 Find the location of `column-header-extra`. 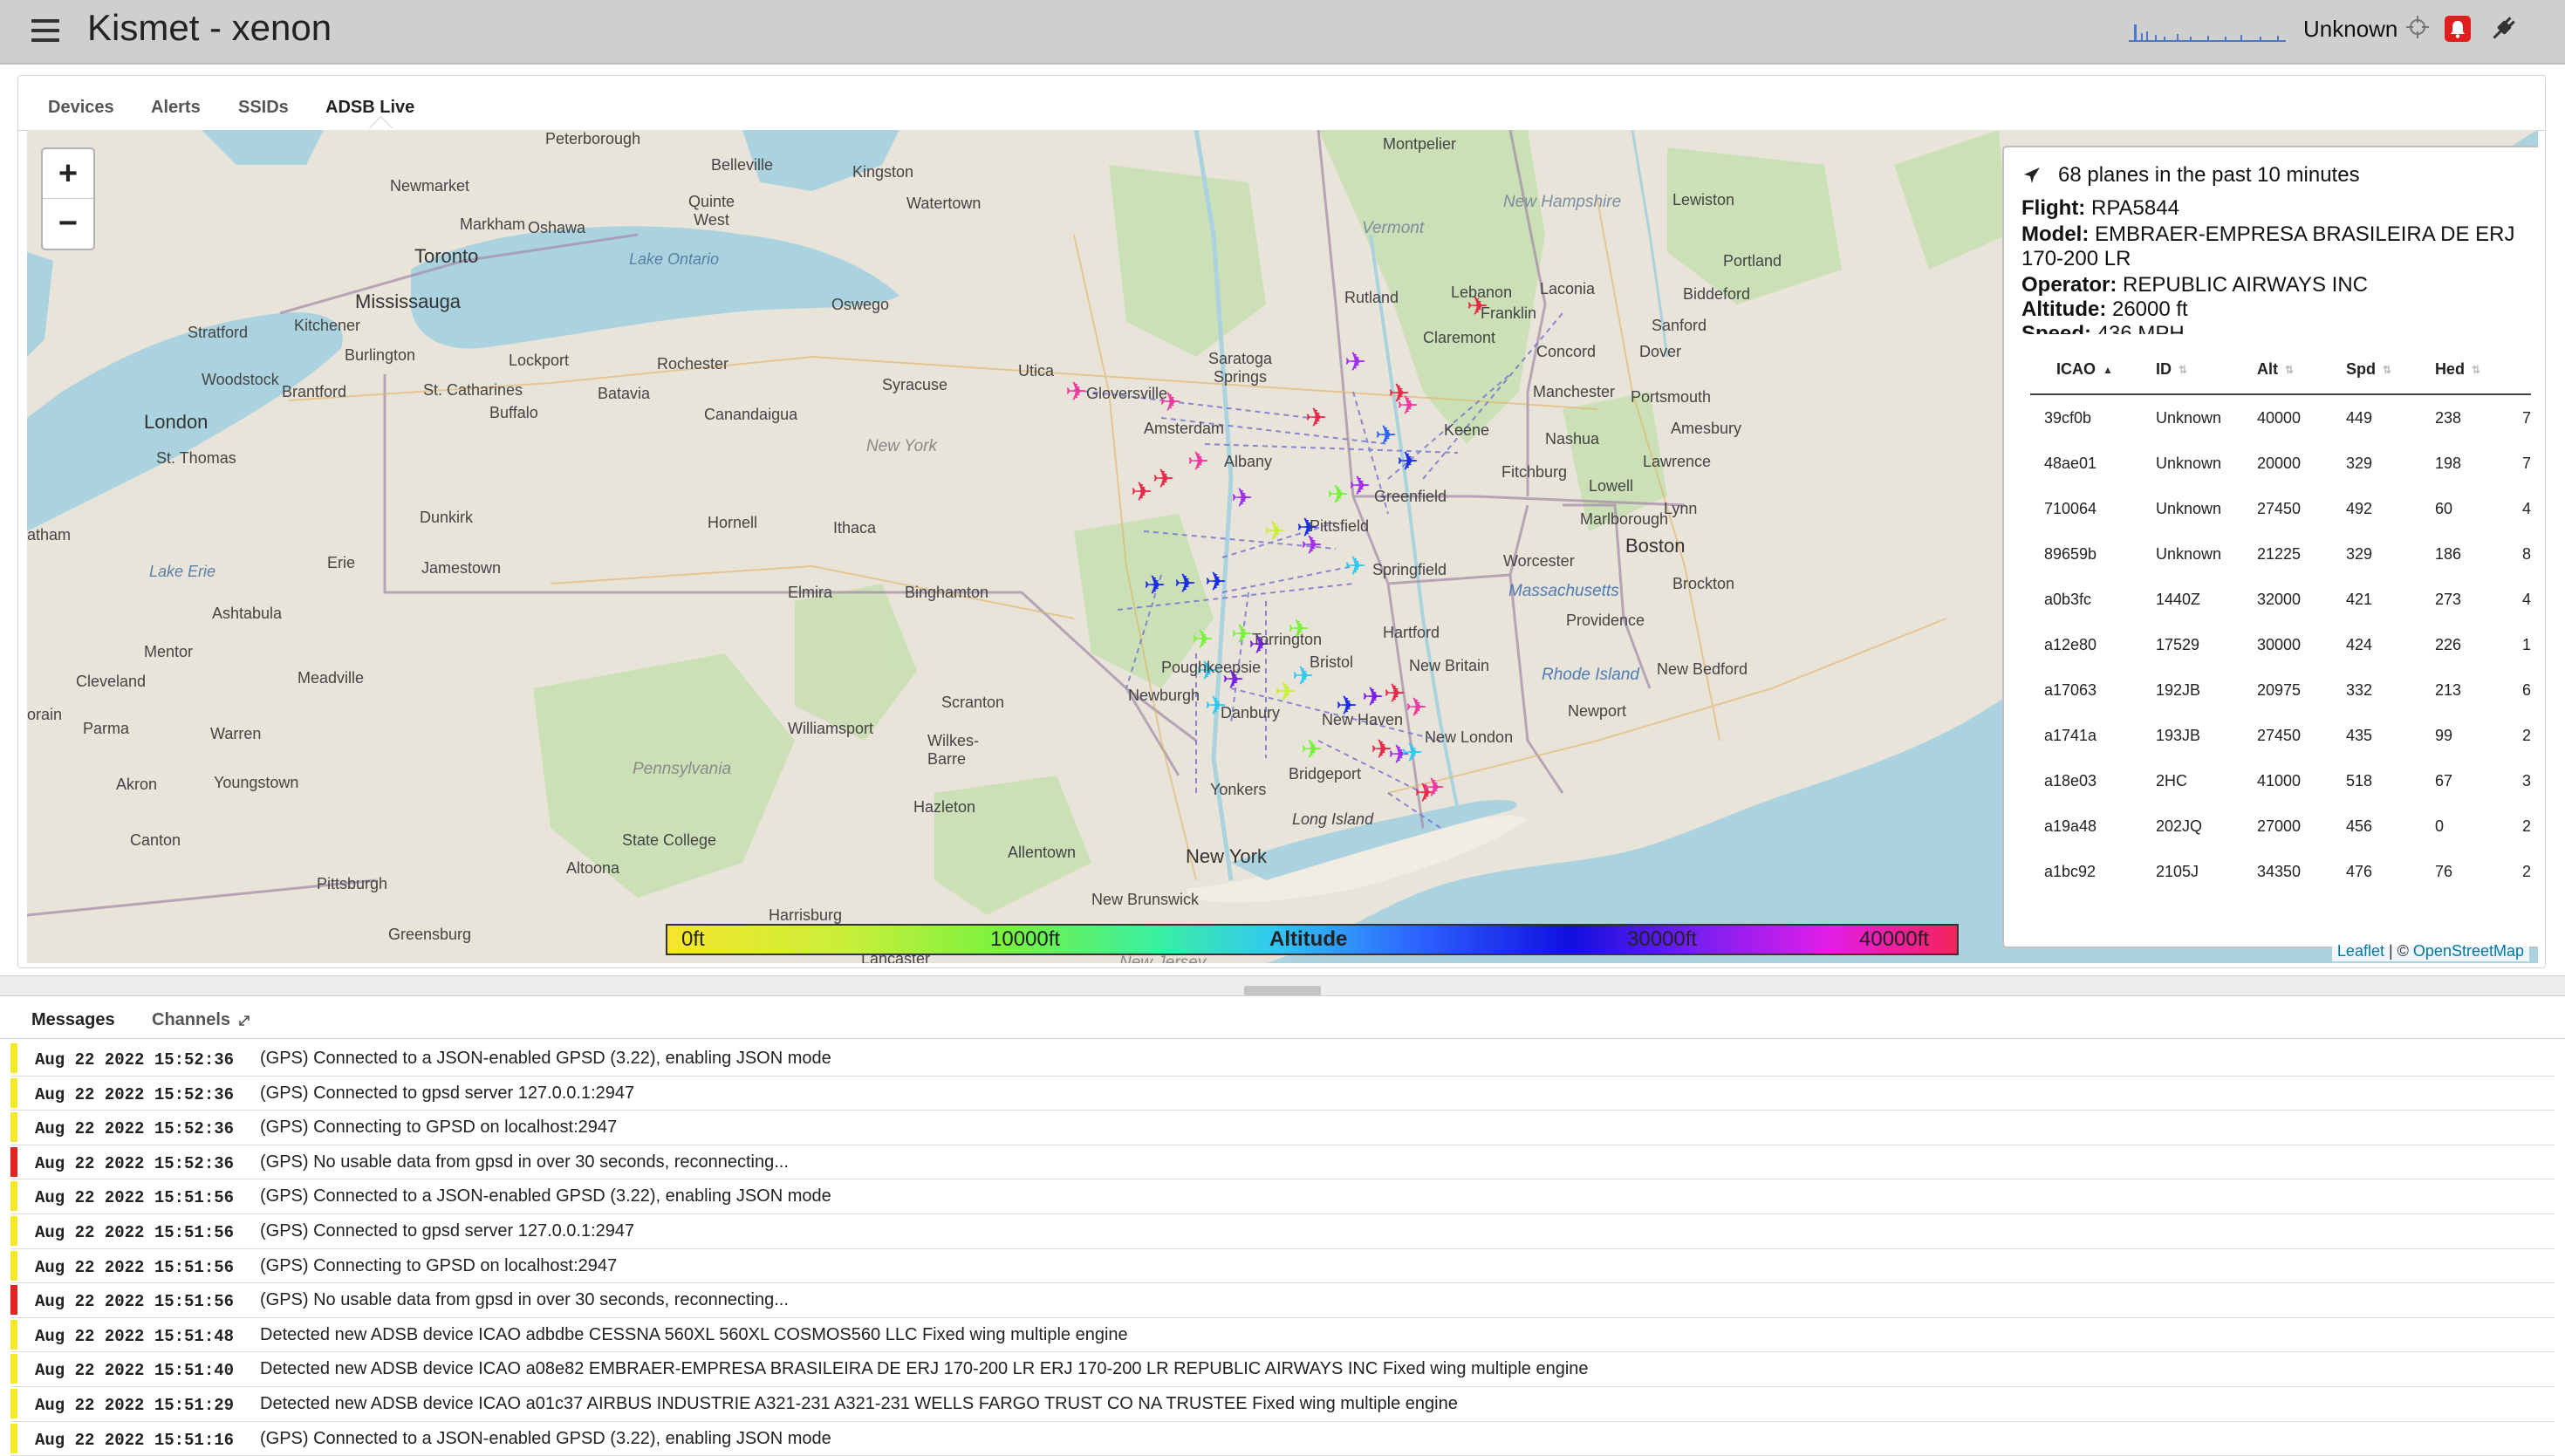

column-header-extra is located at coordinates (2526, 370).